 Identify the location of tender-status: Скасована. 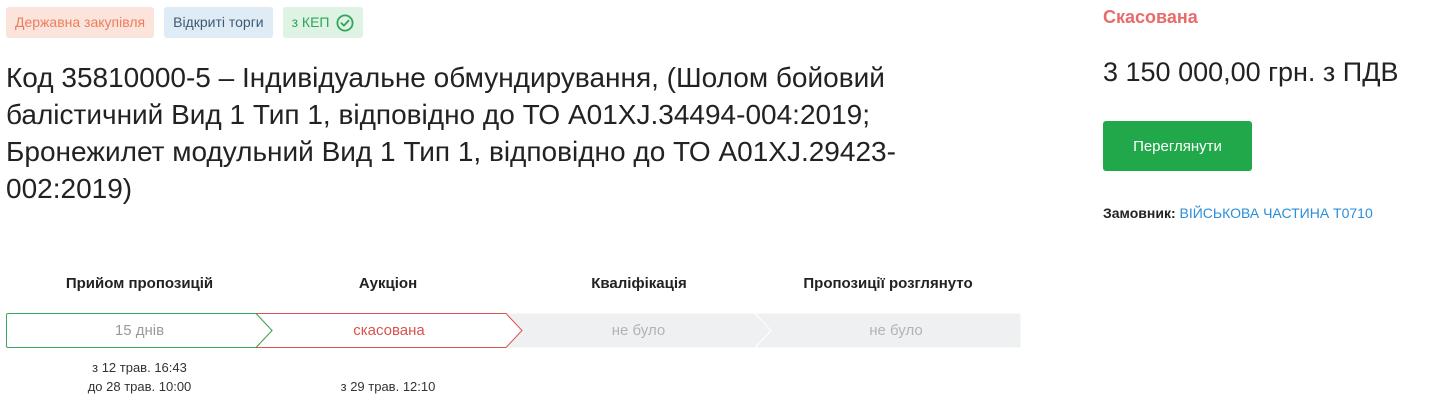
(1150, 17).